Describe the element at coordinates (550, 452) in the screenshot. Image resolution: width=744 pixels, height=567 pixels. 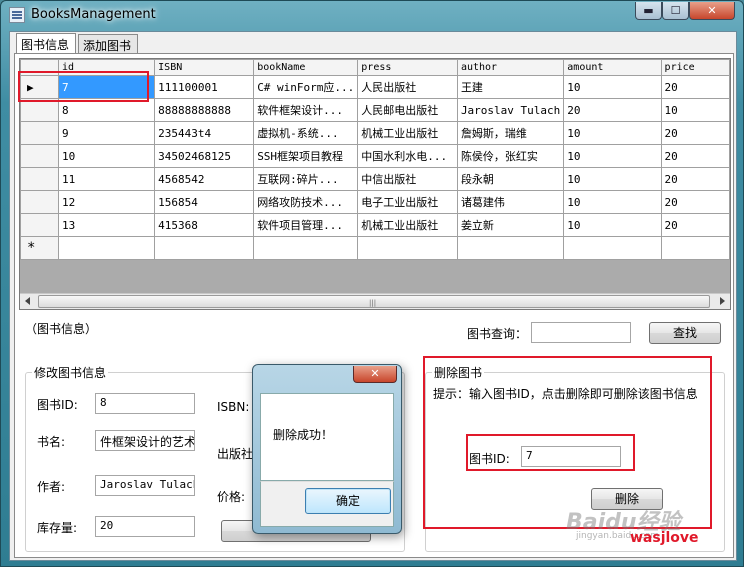
I see `annotation-box-delete-id` at that location.